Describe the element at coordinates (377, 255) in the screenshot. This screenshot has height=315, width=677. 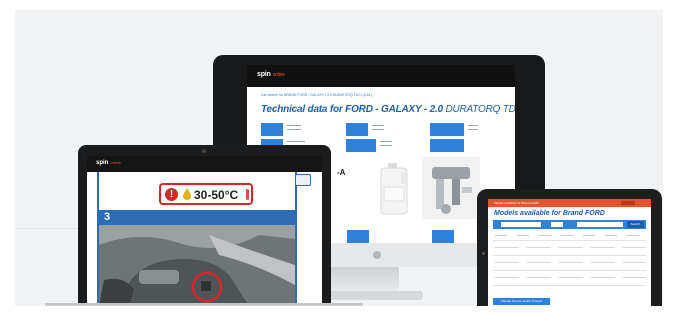
I see `apple-logo-icon` at that location.